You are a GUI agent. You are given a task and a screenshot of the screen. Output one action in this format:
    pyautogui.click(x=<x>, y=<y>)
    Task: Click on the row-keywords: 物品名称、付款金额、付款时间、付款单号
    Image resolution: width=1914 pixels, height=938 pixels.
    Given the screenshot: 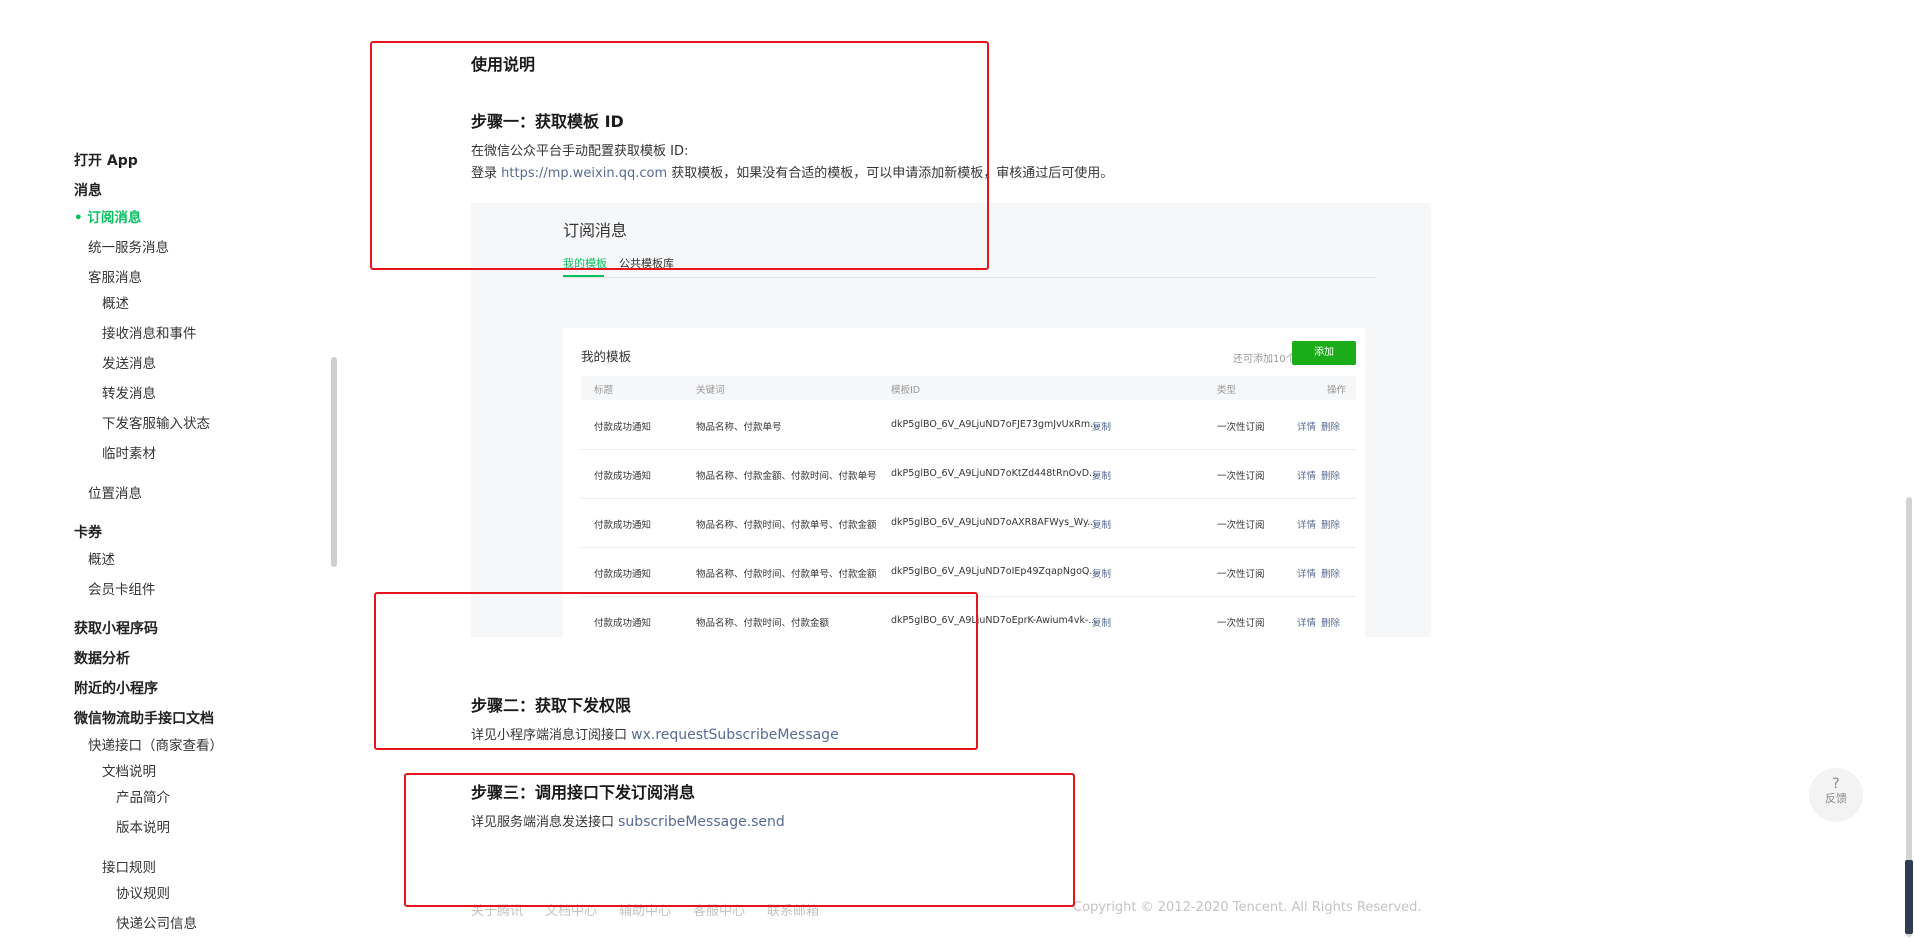 What is the action you would take?
    pyautogui.click(x=786, y=476)
    